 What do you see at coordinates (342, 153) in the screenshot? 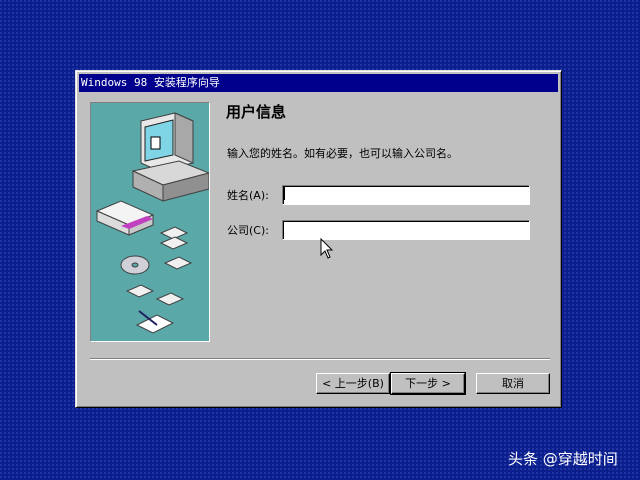
I see `page-description: 输入您的姓名。如有必要，也可以输入公司名。` at bounding box center [342, 153].